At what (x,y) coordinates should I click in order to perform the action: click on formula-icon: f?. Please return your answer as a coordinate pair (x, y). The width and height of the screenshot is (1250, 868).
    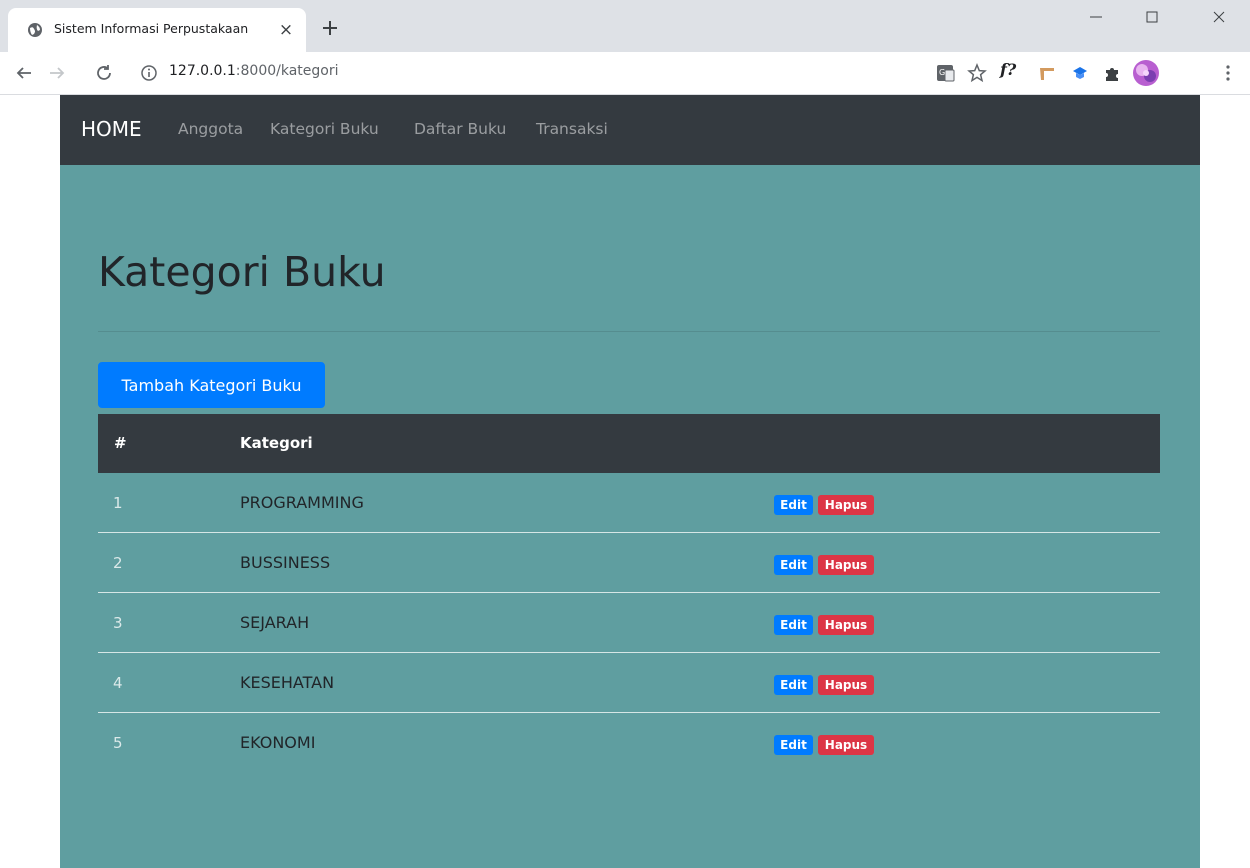
    Looking at the image, I should click on (1013, 71).